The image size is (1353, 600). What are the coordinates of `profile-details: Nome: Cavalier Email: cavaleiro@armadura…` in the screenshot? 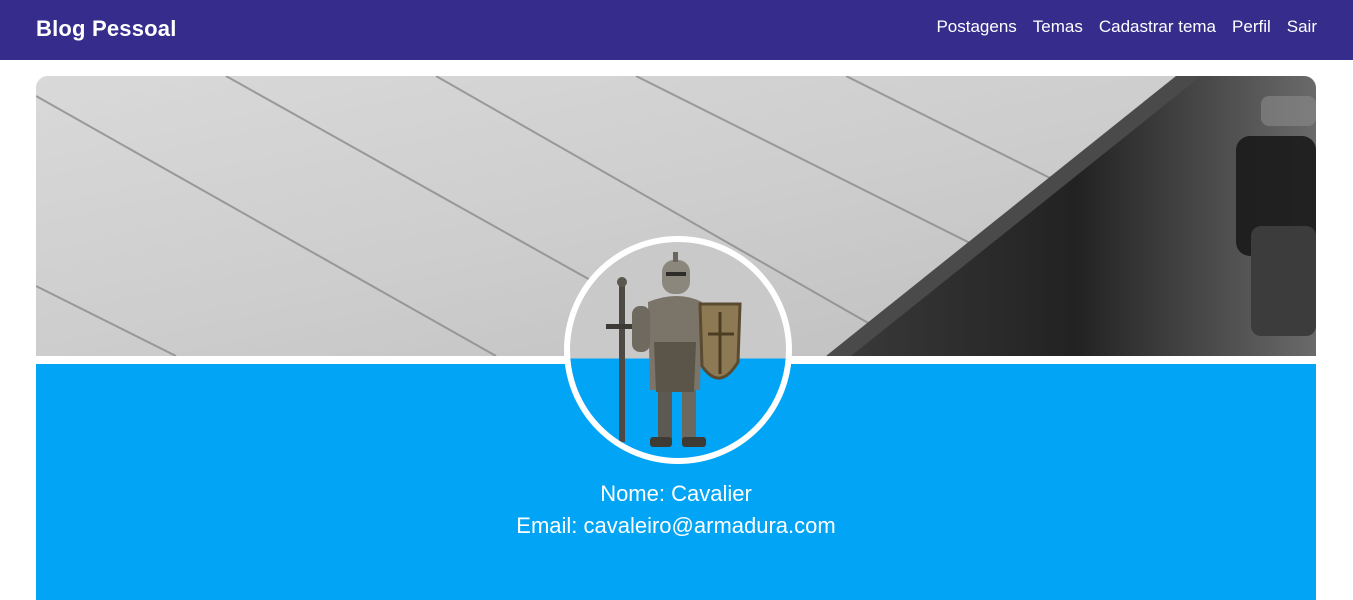 It's located at (676, 510).